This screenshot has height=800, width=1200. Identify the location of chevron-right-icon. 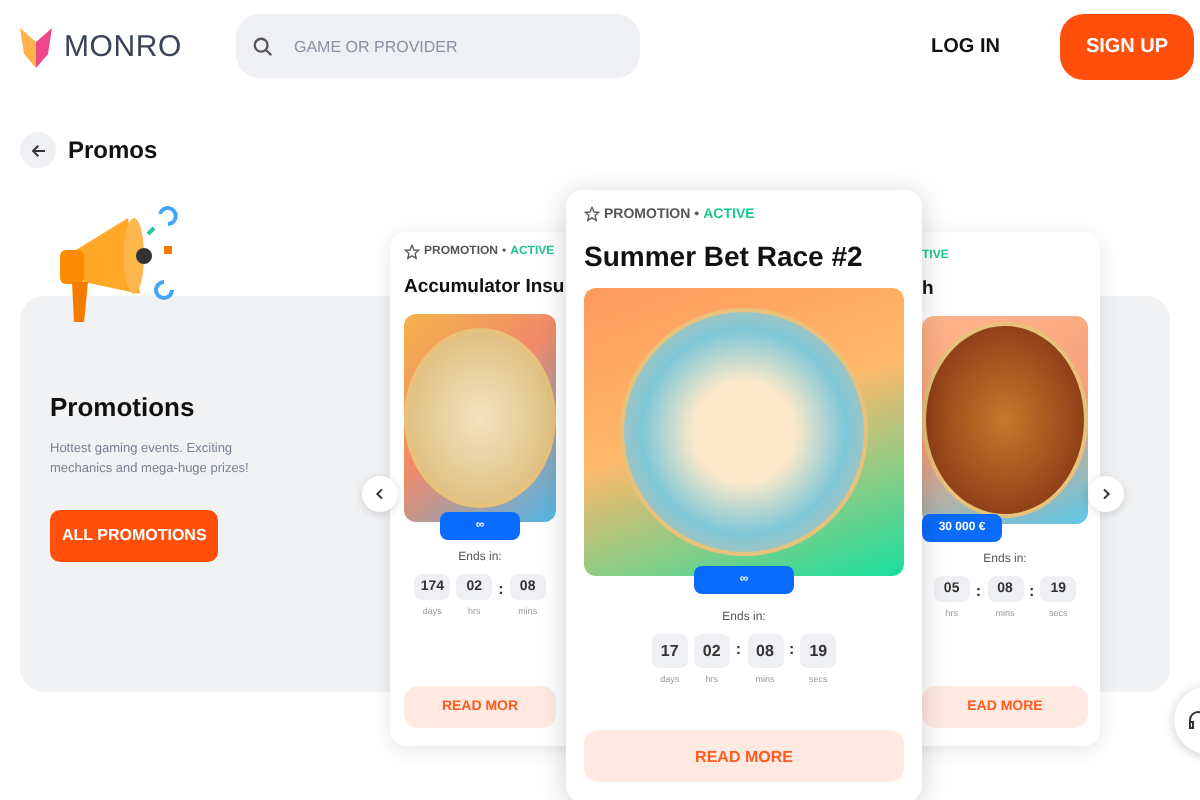
(1106, 494).